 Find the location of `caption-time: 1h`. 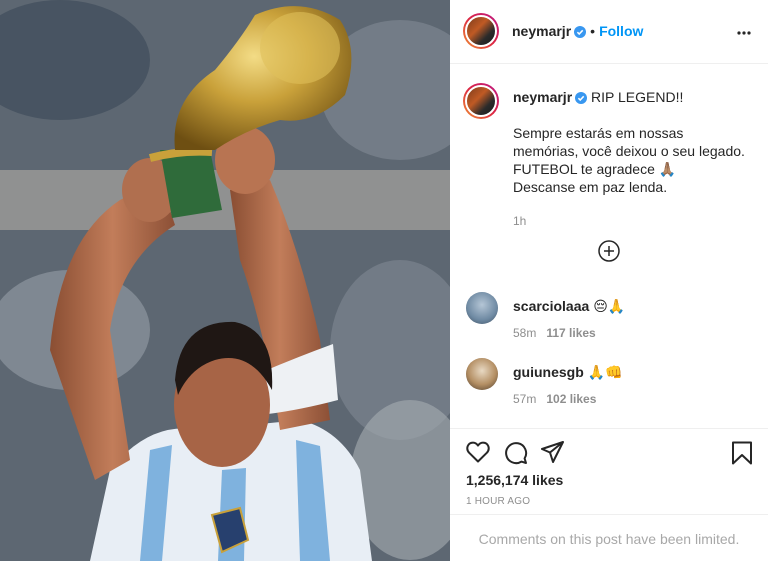

caption-time: 1h is located at coordinates (633, 221).